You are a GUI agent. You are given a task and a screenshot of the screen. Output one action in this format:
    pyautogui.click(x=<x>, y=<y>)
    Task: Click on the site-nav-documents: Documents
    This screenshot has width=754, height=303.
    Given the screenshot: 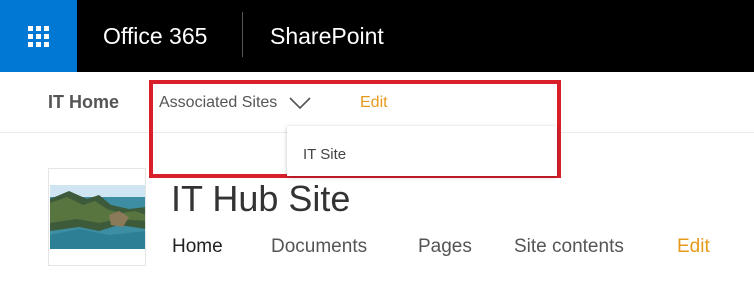 What is the action you would take?
    pyautogui.click(x=319, y=247)
    